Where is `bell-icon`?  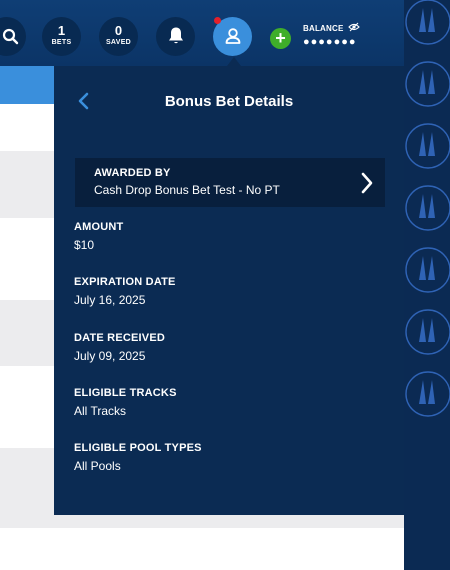
bell-icon is located at coordinates (176, 35).